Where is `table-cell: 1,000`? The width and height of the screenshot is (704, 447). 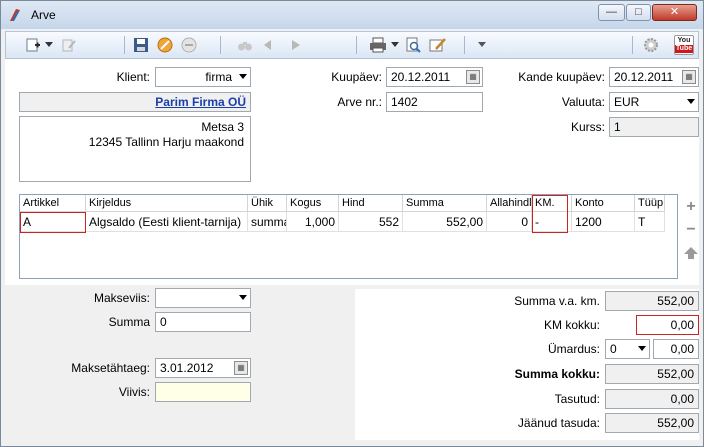
table-cell: 1,000 is located at coordinates (313, 222).